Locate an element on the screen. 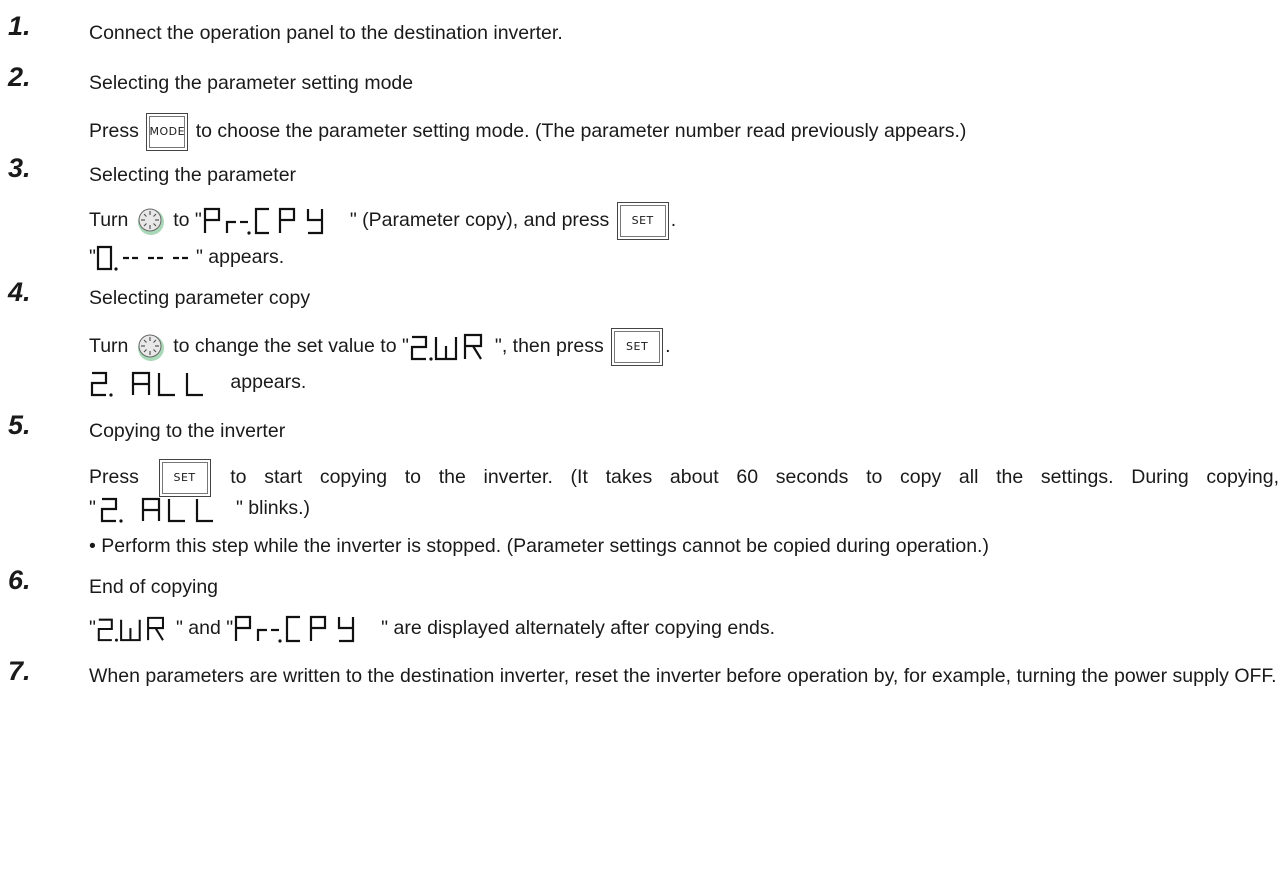  step-number: 1. is located at coordinates (19, 26).